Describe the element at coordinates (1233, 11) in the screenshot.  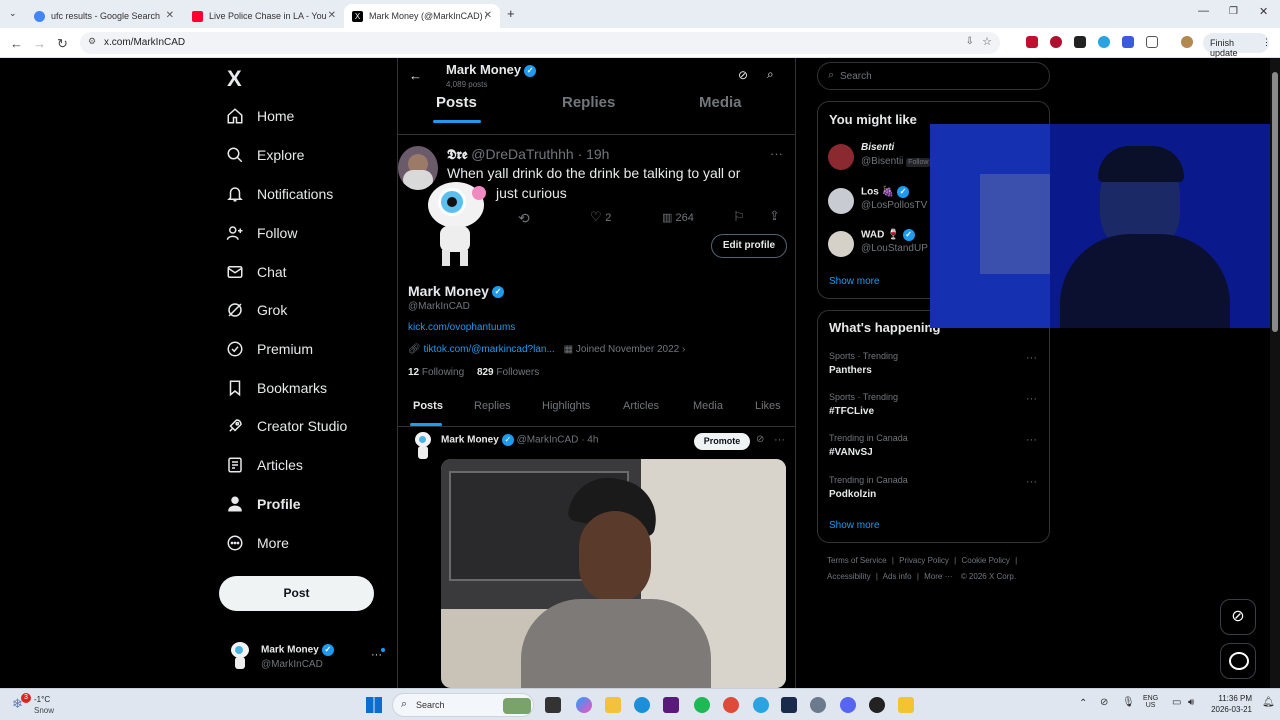
I see `restore-icon: ❐` at that location.